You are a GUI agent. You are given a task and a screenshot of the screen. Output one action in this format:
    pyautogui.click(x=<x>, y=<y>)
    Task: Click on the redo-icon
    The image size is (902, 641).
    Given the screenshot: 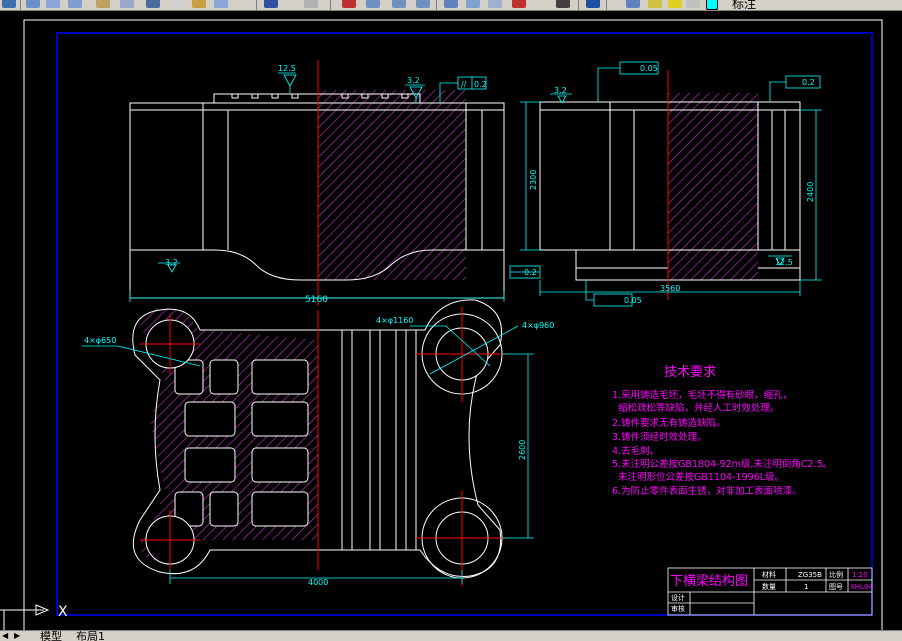 What is the action you would take?
    pyautogui.click(x=221, y=4)
    